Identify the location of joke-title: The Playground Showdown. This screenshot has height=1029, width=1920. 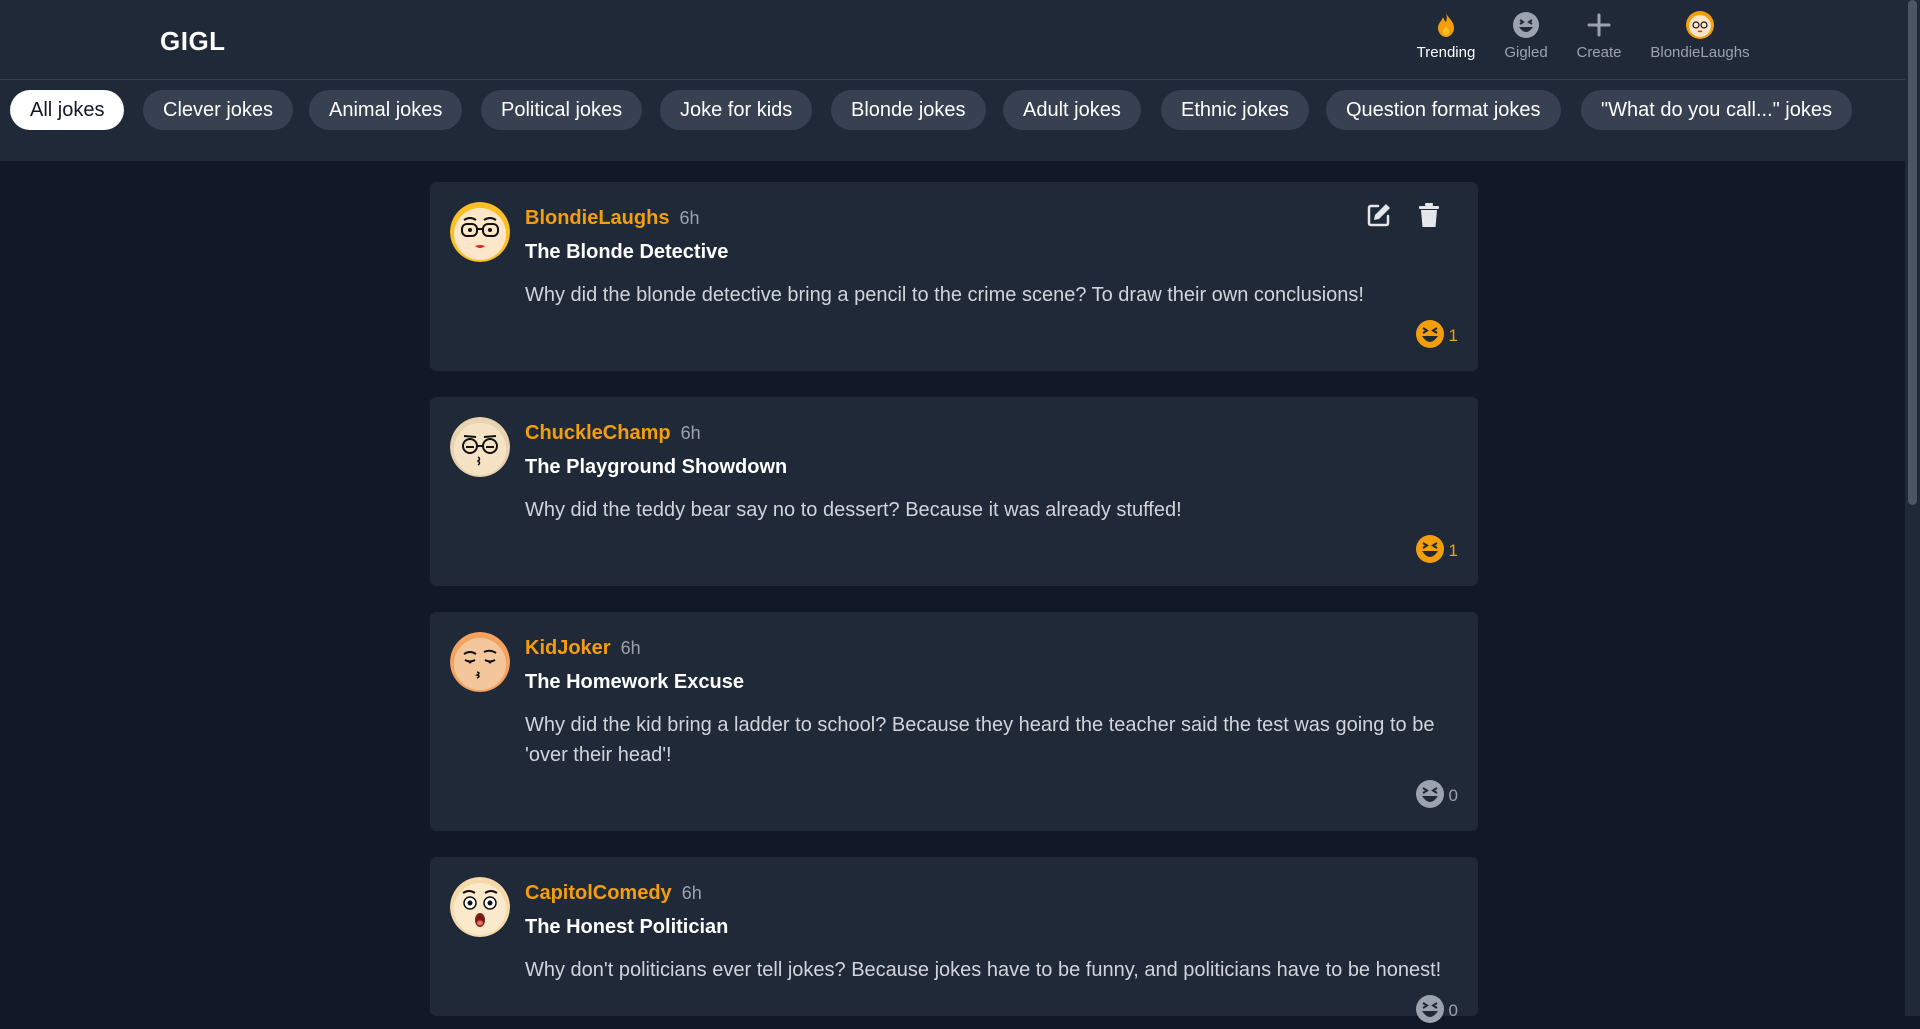
(656, 467).